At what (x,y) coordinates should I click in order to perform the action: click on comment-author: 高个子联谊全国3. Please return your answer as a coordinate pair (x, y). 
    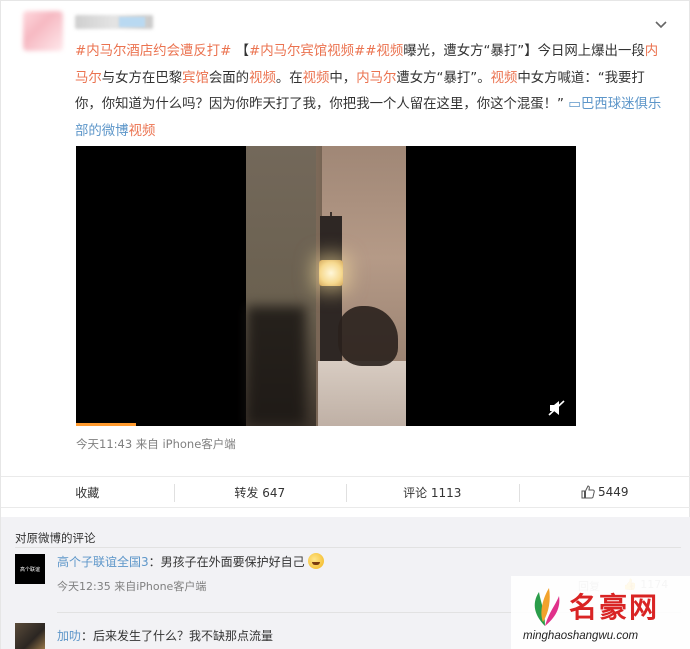
    Looking at the image, I should click on (103, 562).